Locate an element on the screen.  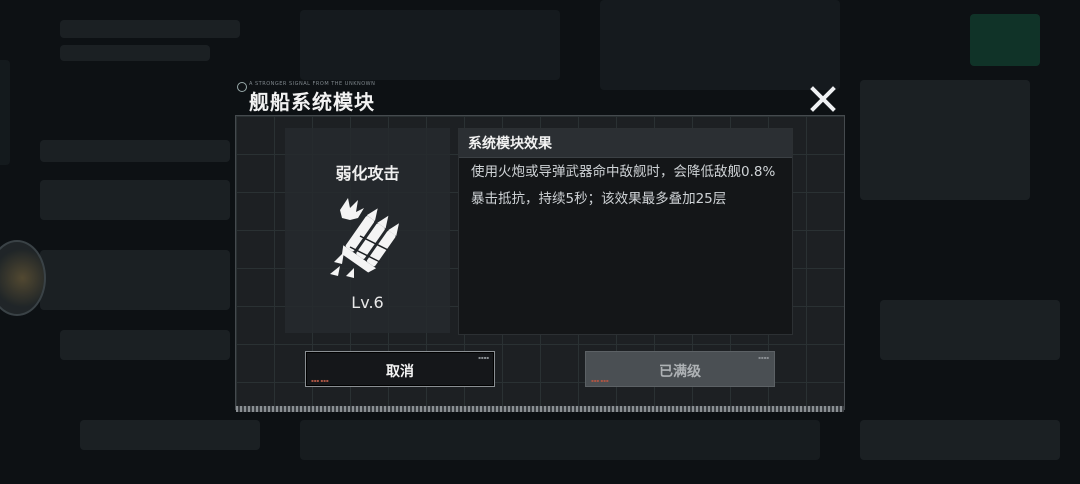
max-level-button: 已满级 ▪▪▪ ▪▪▪ ▪▪▪▪ is located at coordinates (680, 369).